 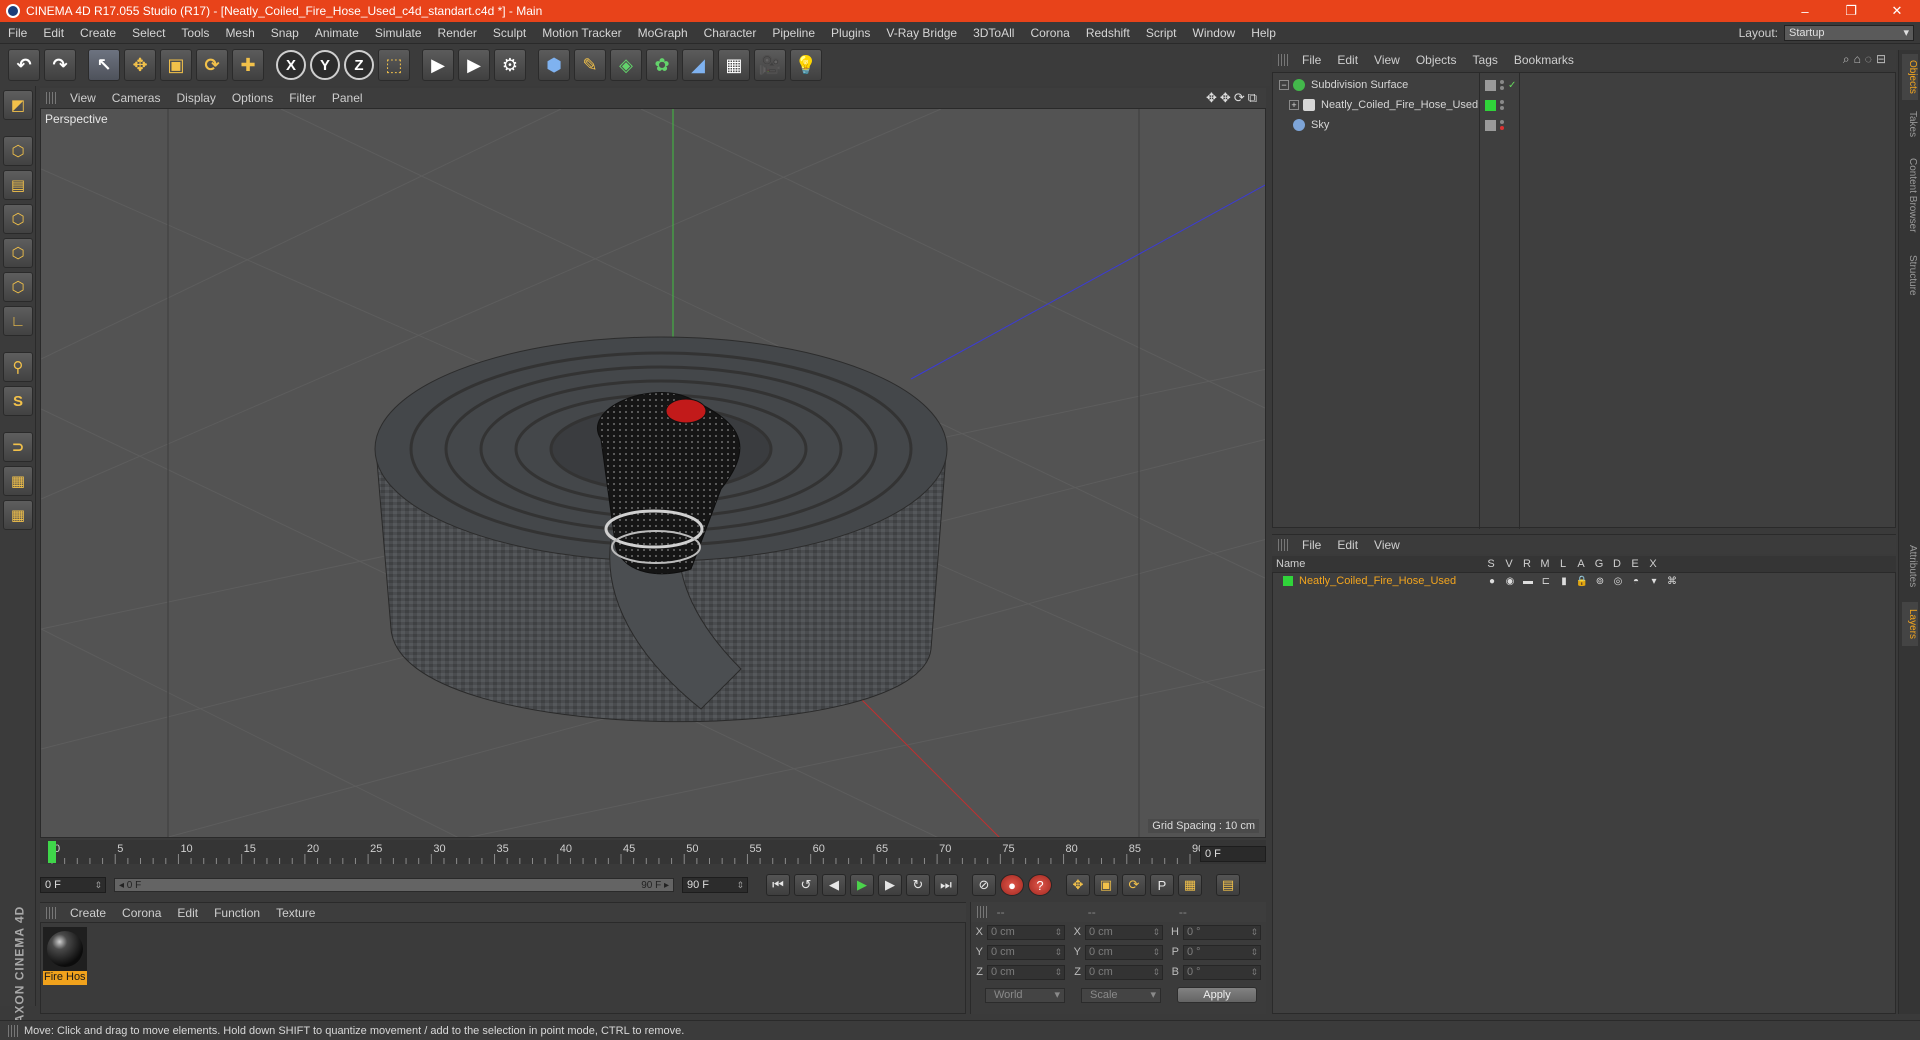 I want to click on enable-axis-button: ⚲, so click(x=18, y=367).